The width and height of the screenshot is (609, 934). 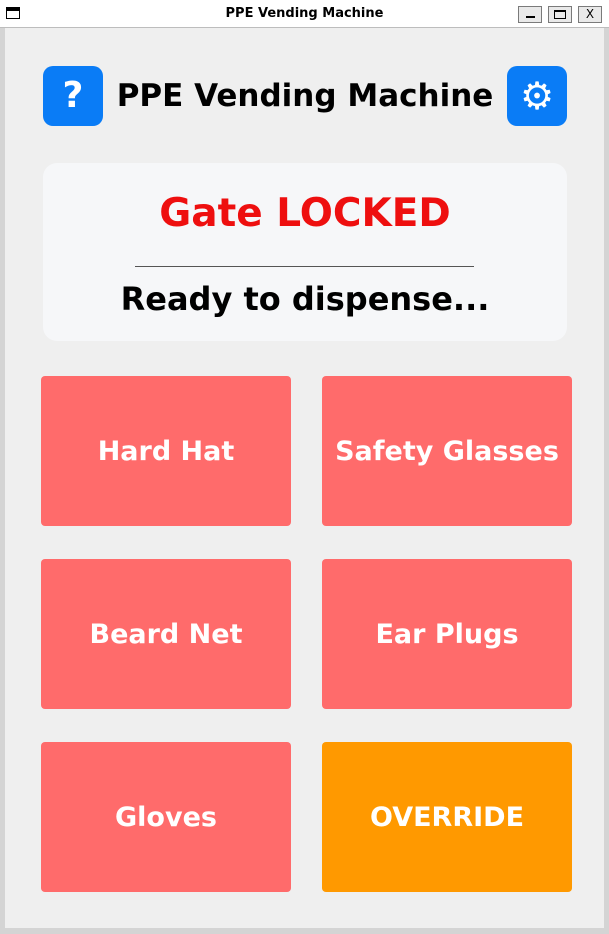 I want to click on settings-button: ⚙, so click(x=537, y=96).